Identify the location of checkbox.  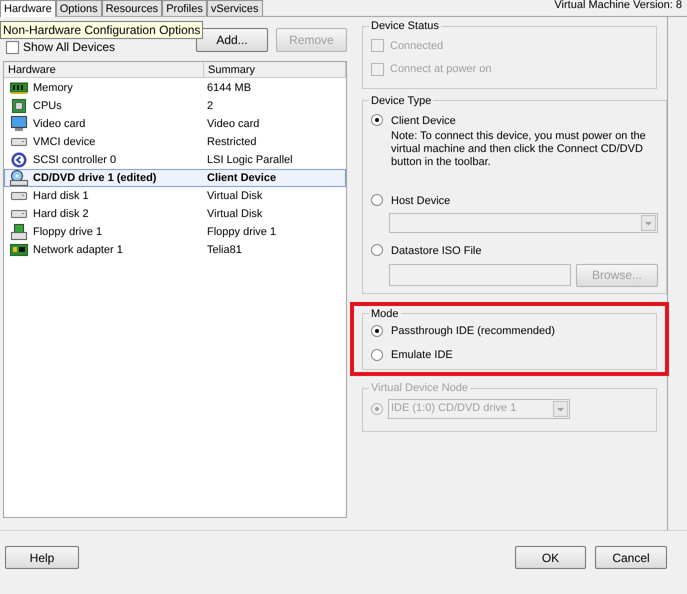
(12, 47).